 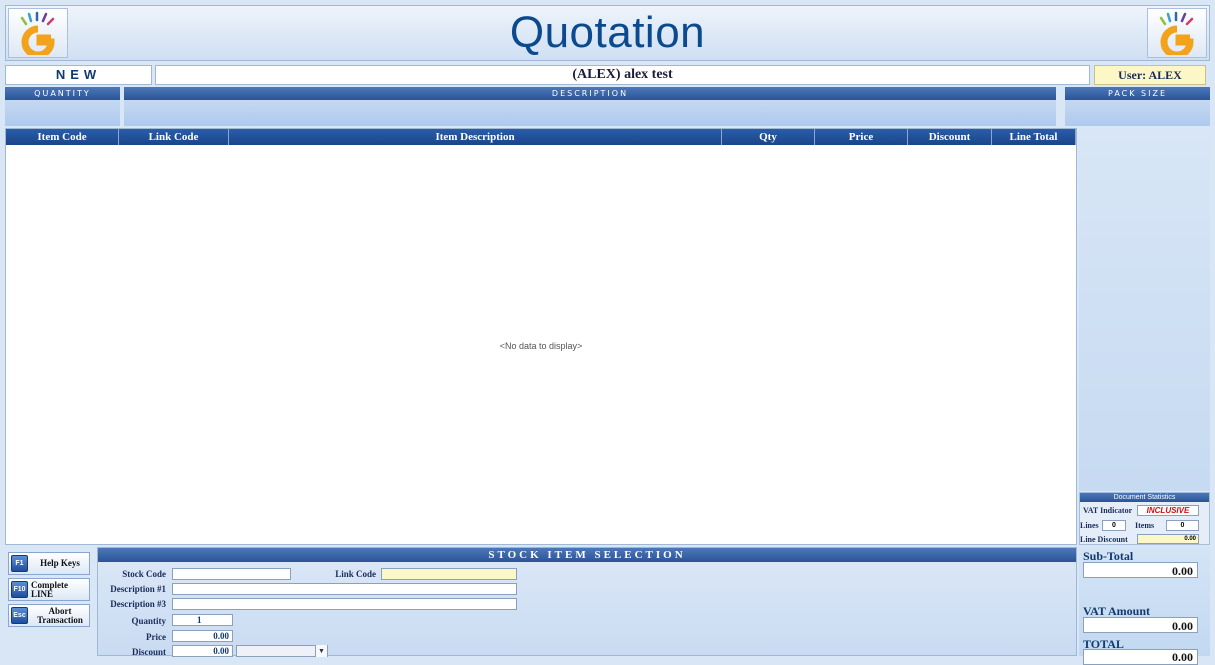 What do you see at coordinates (202, 636) in the screenshot?
I see `price-input: 0.00` at bounding box center [202, 636].